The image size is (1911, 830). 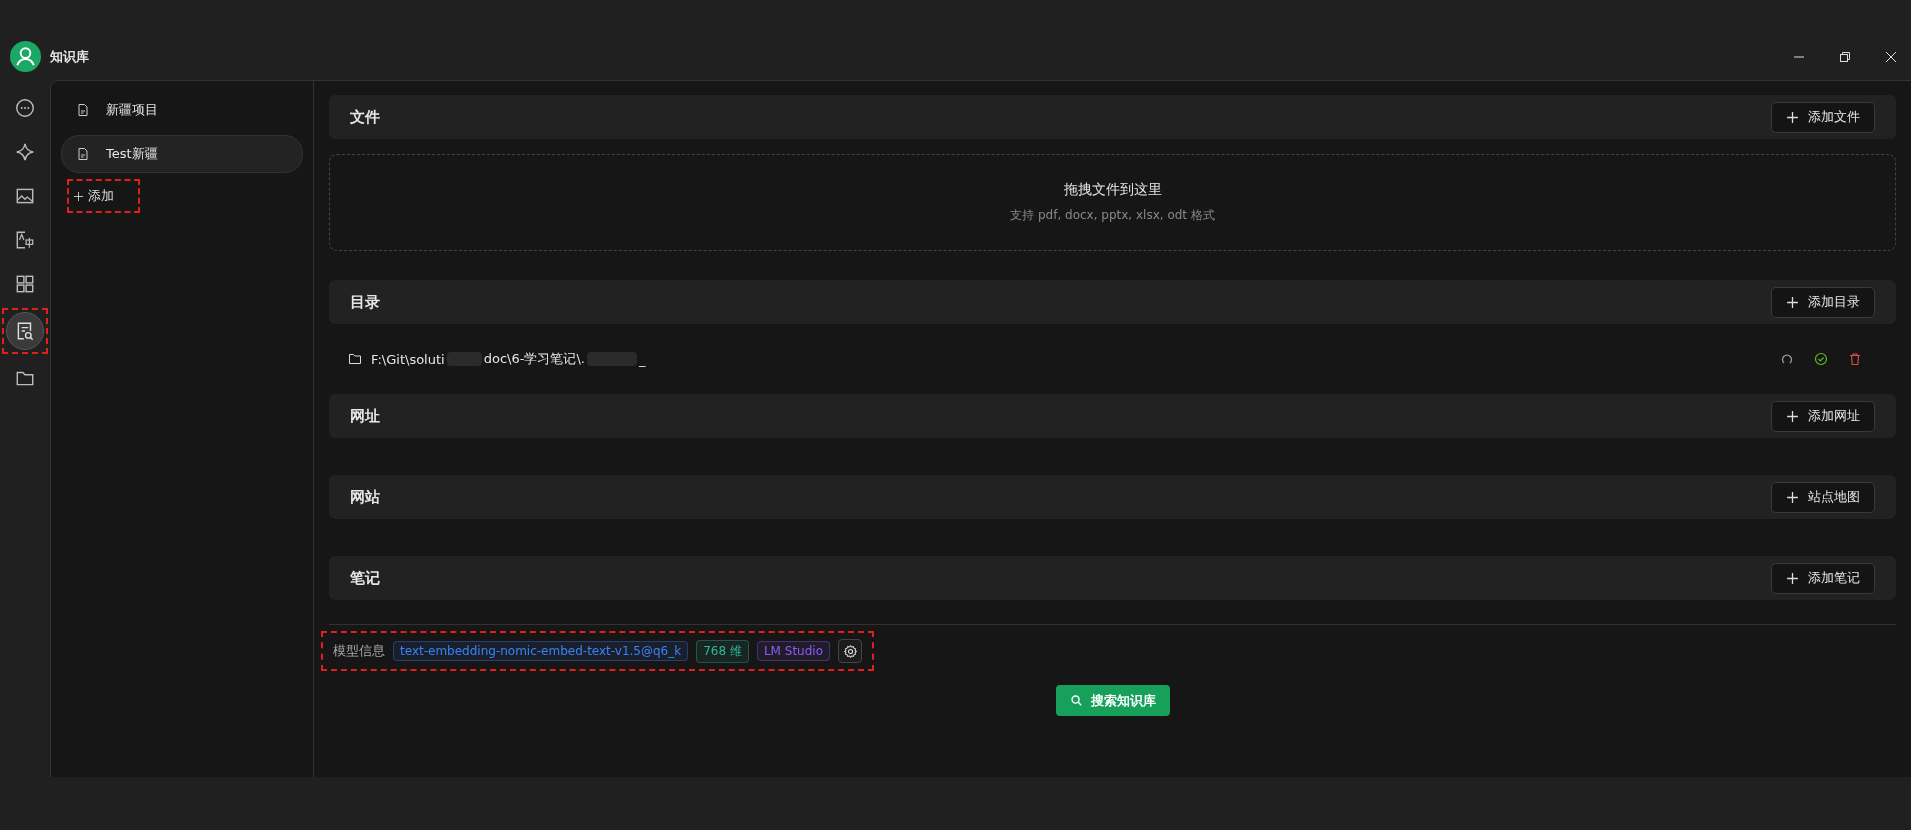 What do you see at coordinates (722, 651) in the screenshot?
I see `model-tag: 768 维` at bounding box center [722, 651].